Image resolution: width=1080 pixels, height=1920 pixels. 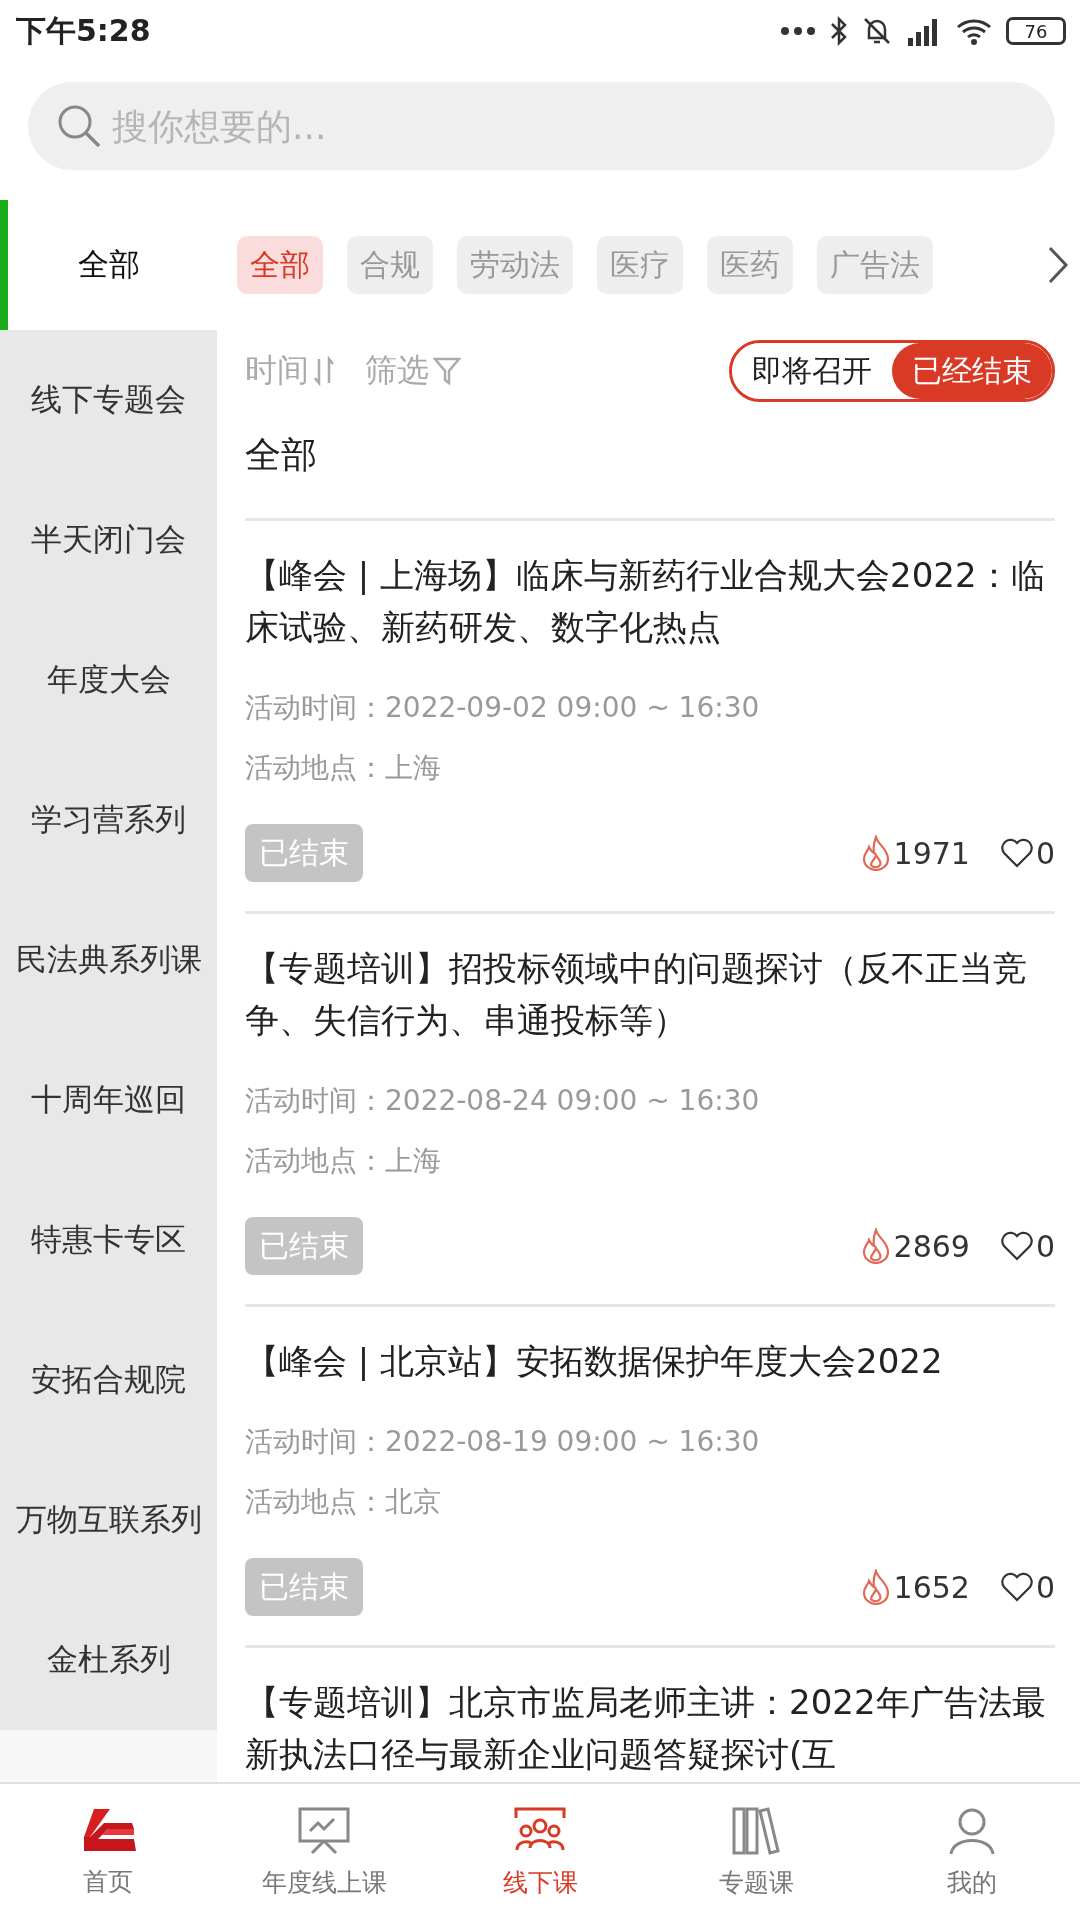 What do you see at coordinates (931, 1246) in the screenshot?
I see `view-count: 2869` at bounding box center [931, 1246].